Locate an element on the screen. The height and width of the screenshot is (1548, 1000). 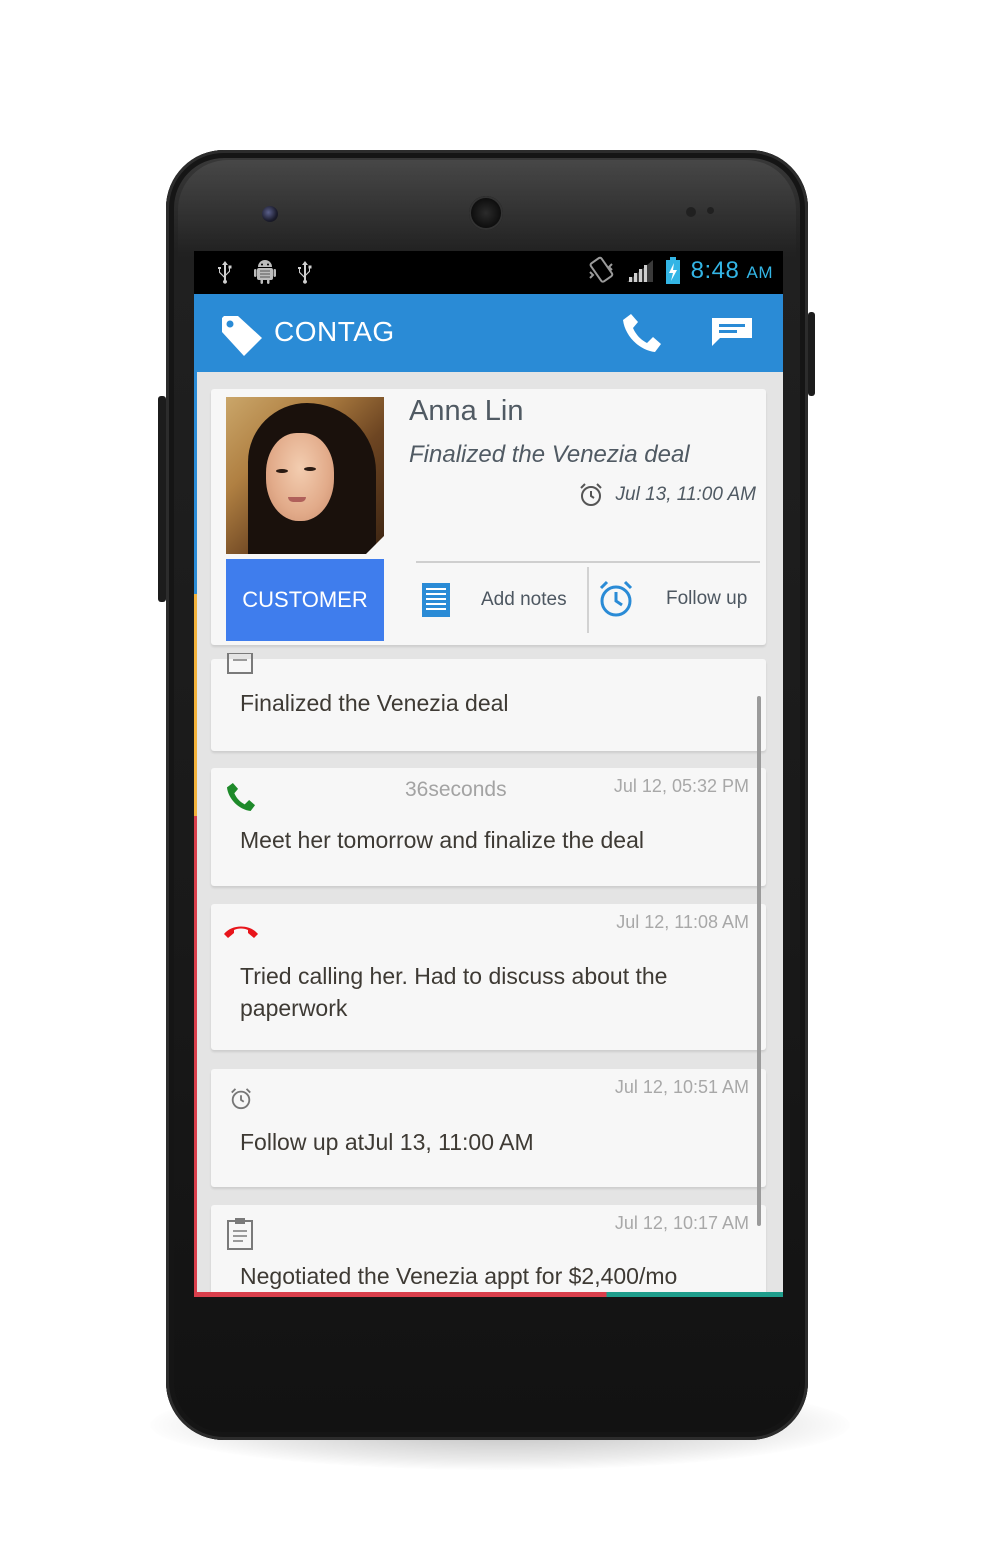
clock-ampm: AM is located at coordinates (759, 272).